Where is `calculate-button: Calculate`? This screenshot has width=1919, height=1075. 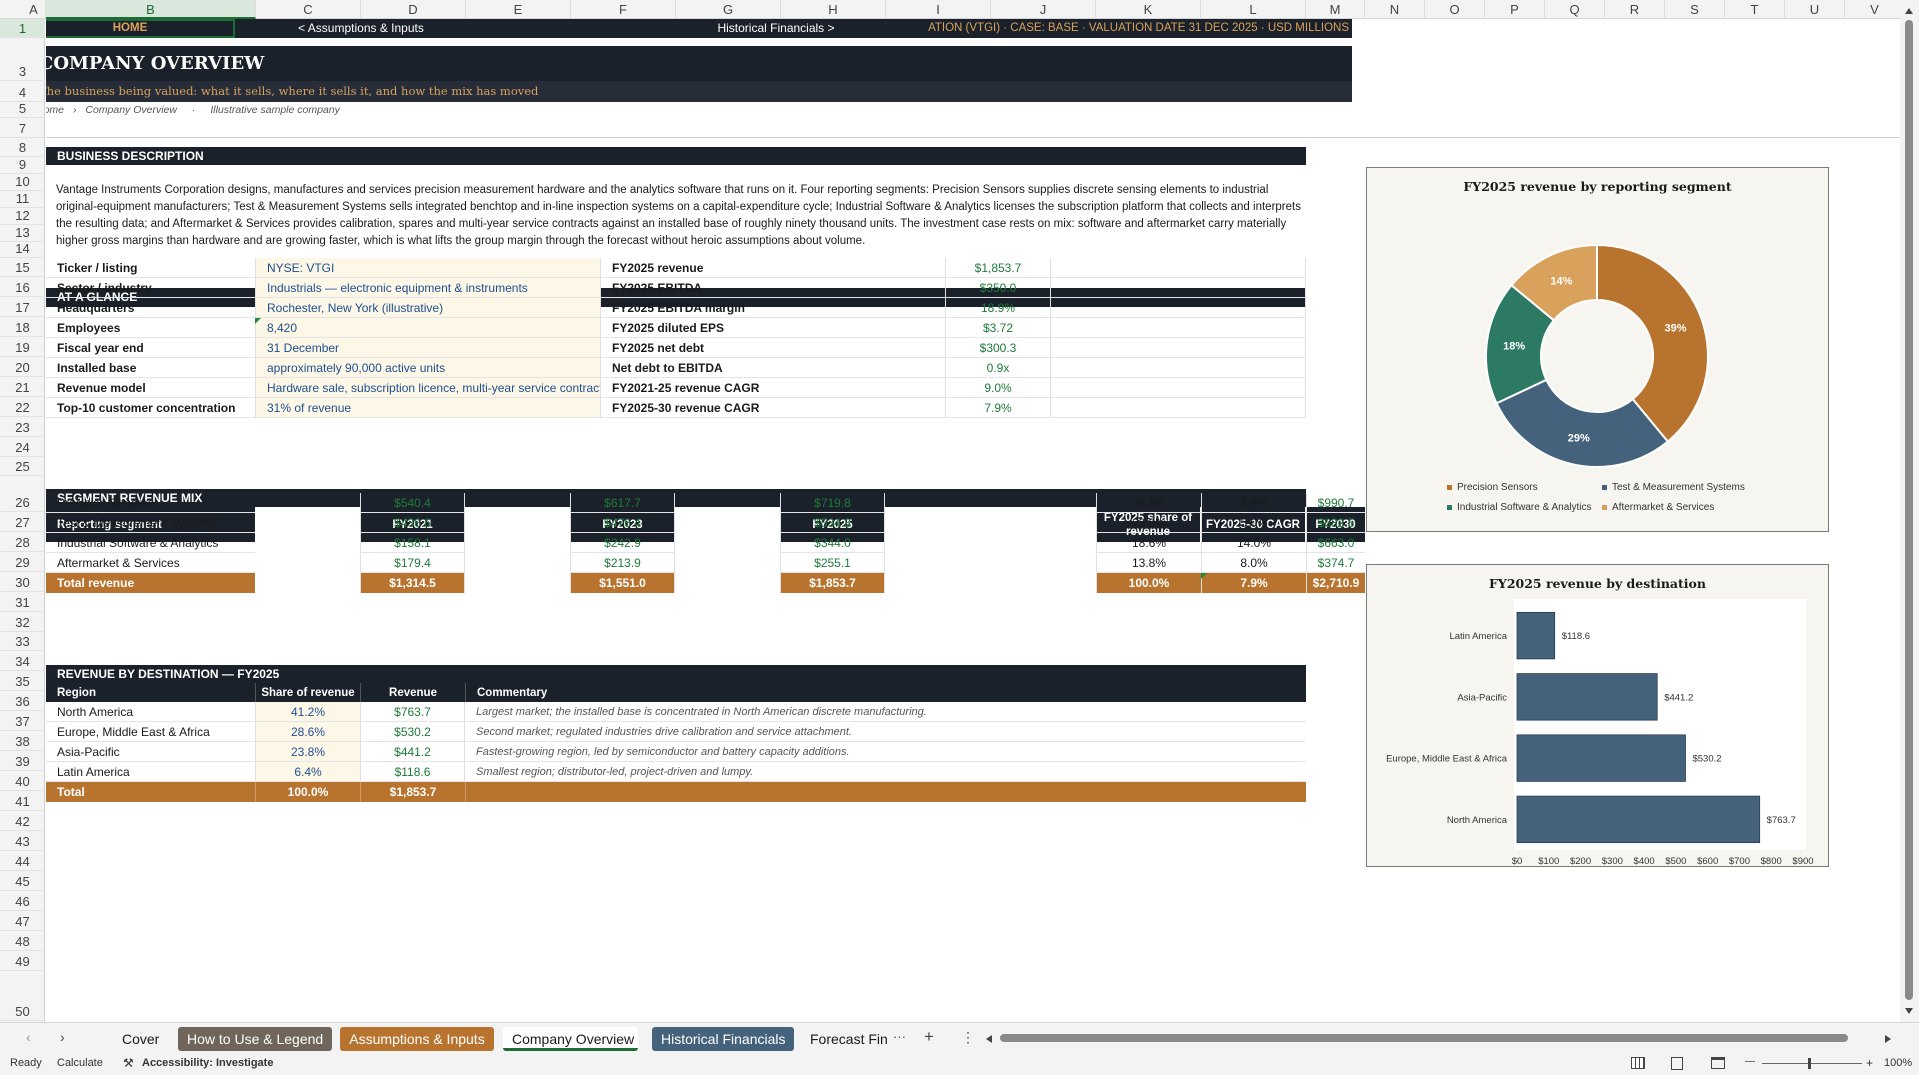
calculate-button: Calculate is located at coordinates (80, 1063).